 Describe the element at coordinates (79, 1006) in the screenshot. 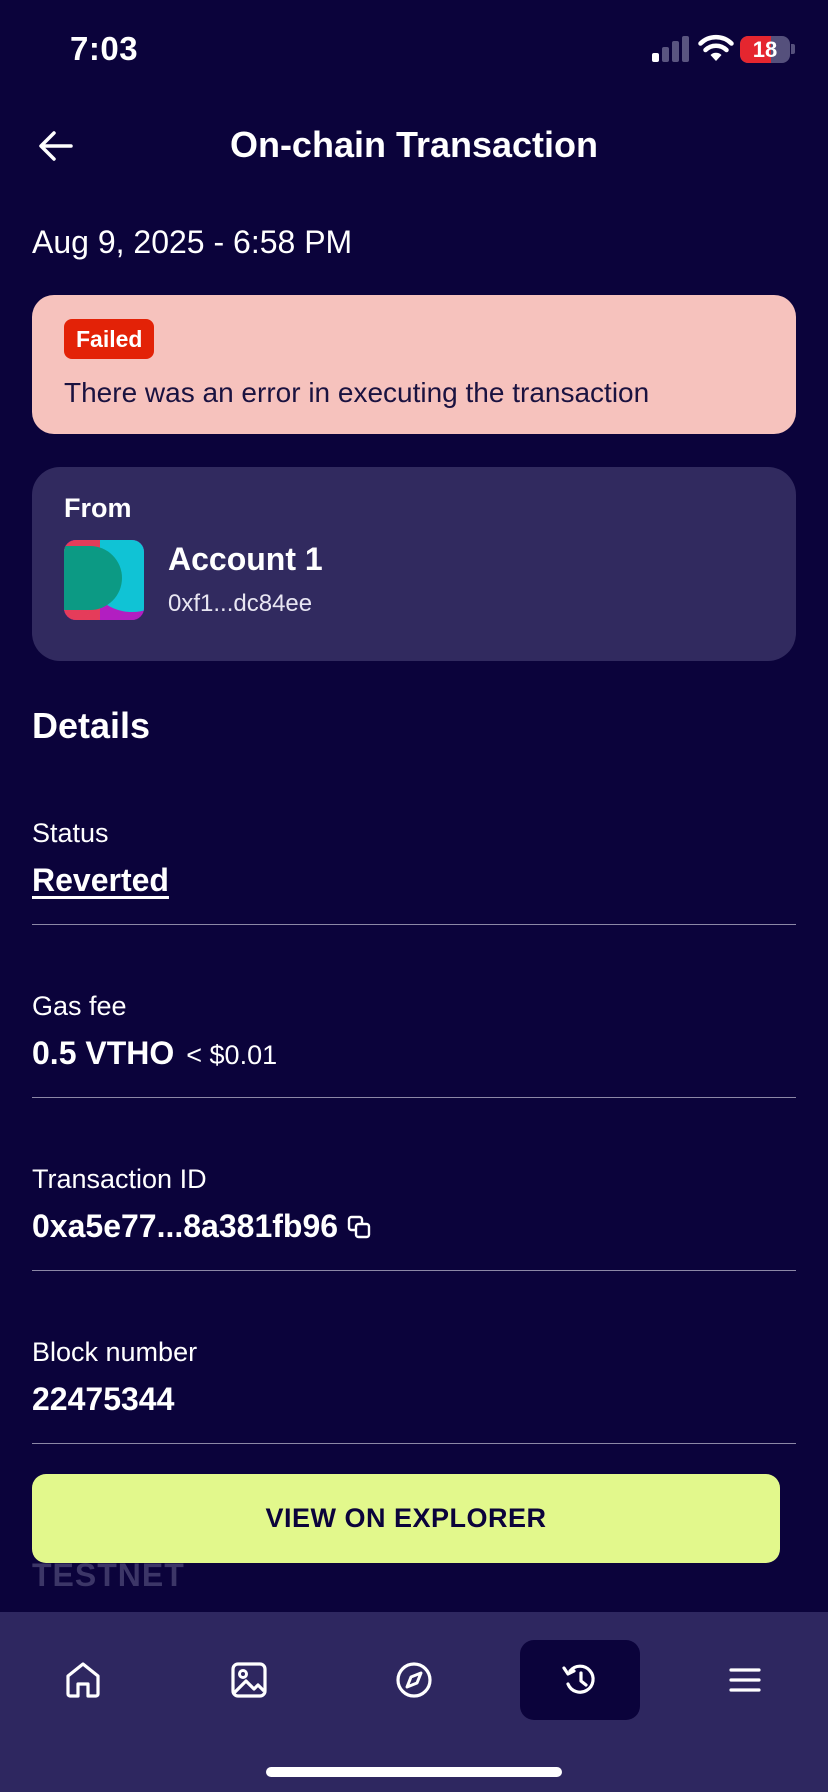

I see `gas-fee-label: Gas fee` at that location.